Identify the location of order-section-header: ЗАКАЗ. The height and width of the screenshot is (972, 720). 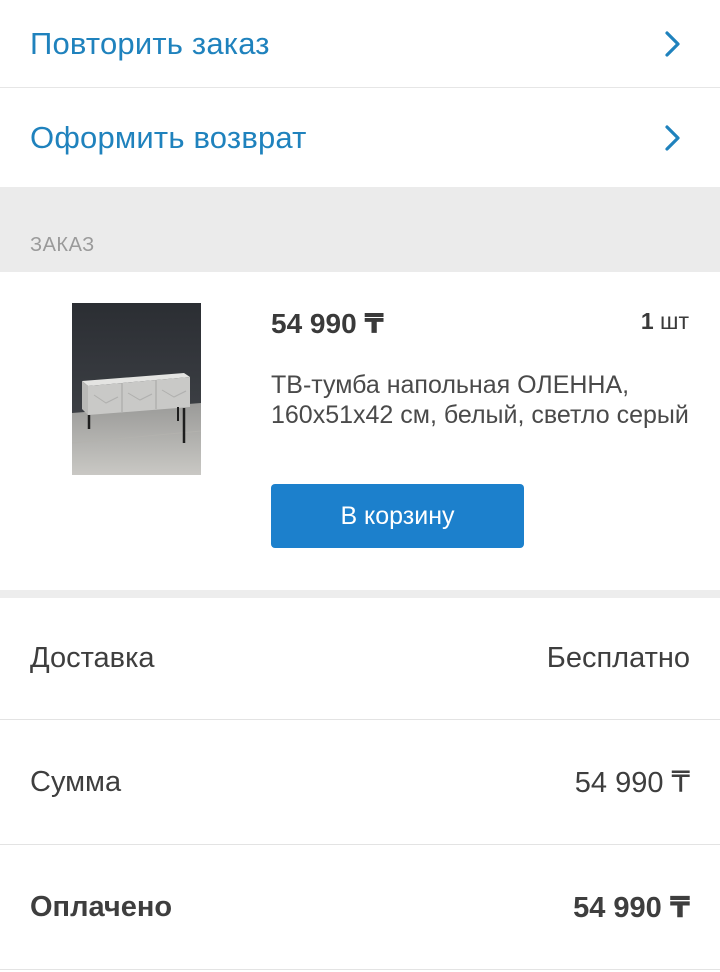
(360, 229).